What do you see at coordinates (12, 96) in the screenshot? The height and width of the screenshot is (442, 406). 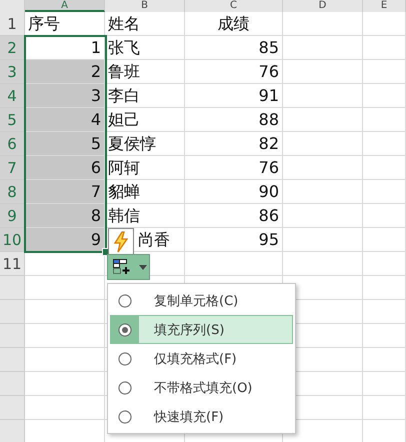 I see `row-header: 4` at bounding box center [12, 96].